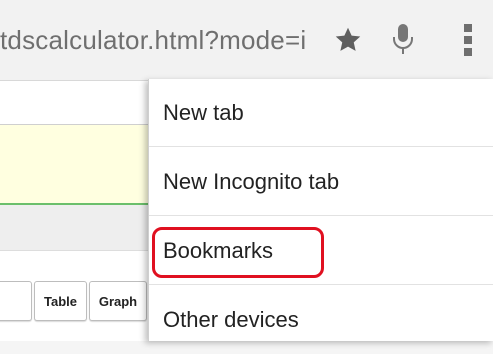 The image size is (493, 354). I want to click on url-field: tdscalculator.html?mode=i, so click(160, 40).